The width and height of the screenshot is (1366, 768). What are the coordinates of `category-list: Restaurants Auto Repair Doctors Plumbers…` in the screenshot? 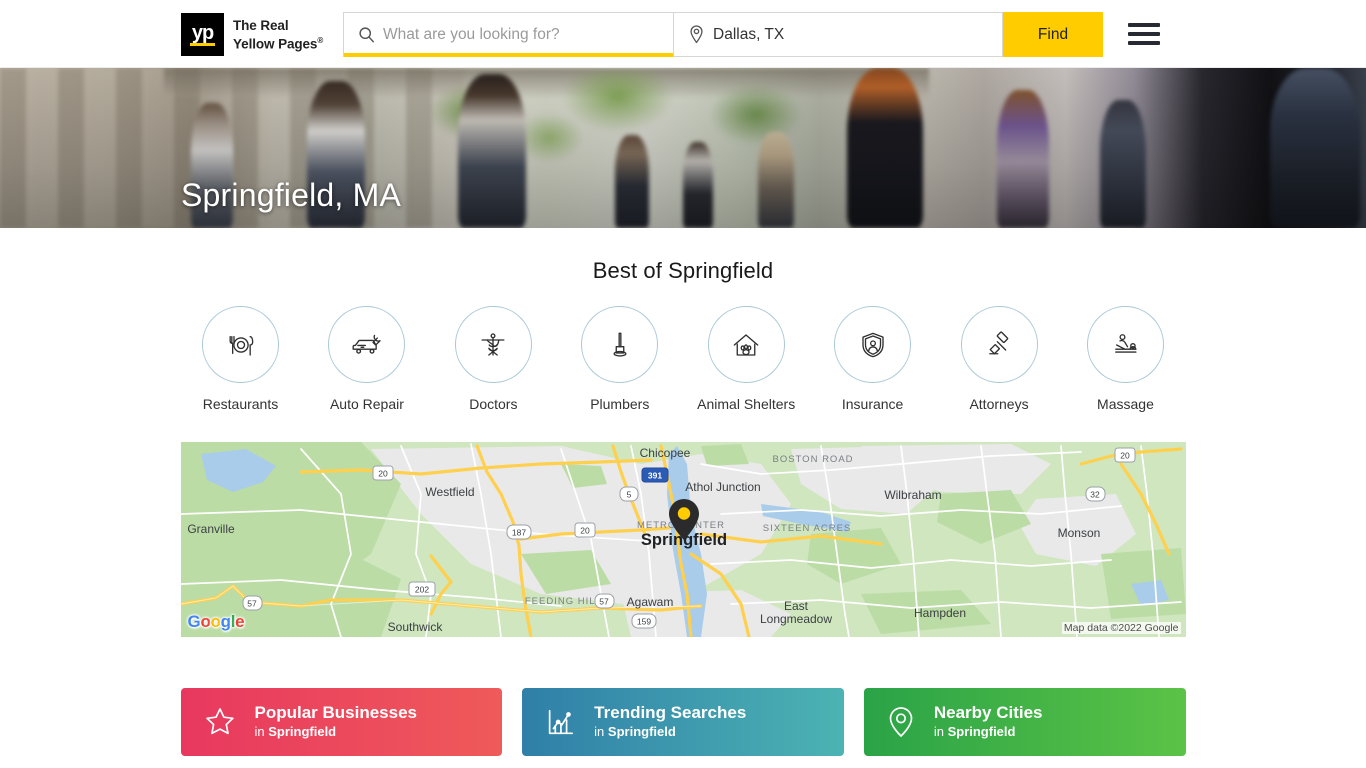 It's located at (683, 359).